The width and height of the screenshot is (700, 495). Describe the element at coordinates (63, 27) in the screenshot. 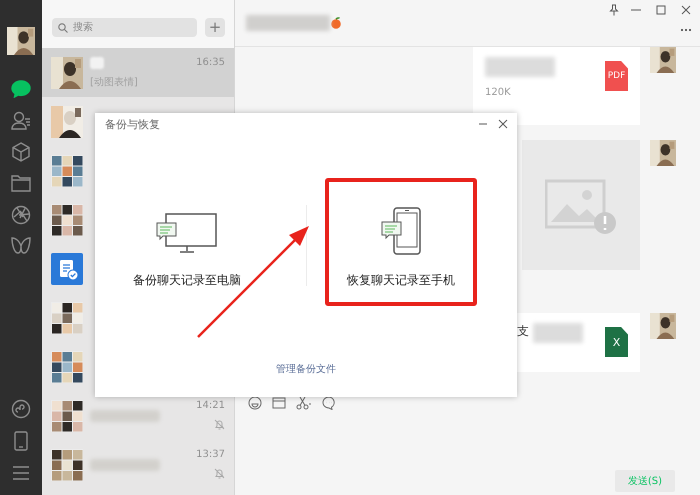

I see `search-icon` at that location.